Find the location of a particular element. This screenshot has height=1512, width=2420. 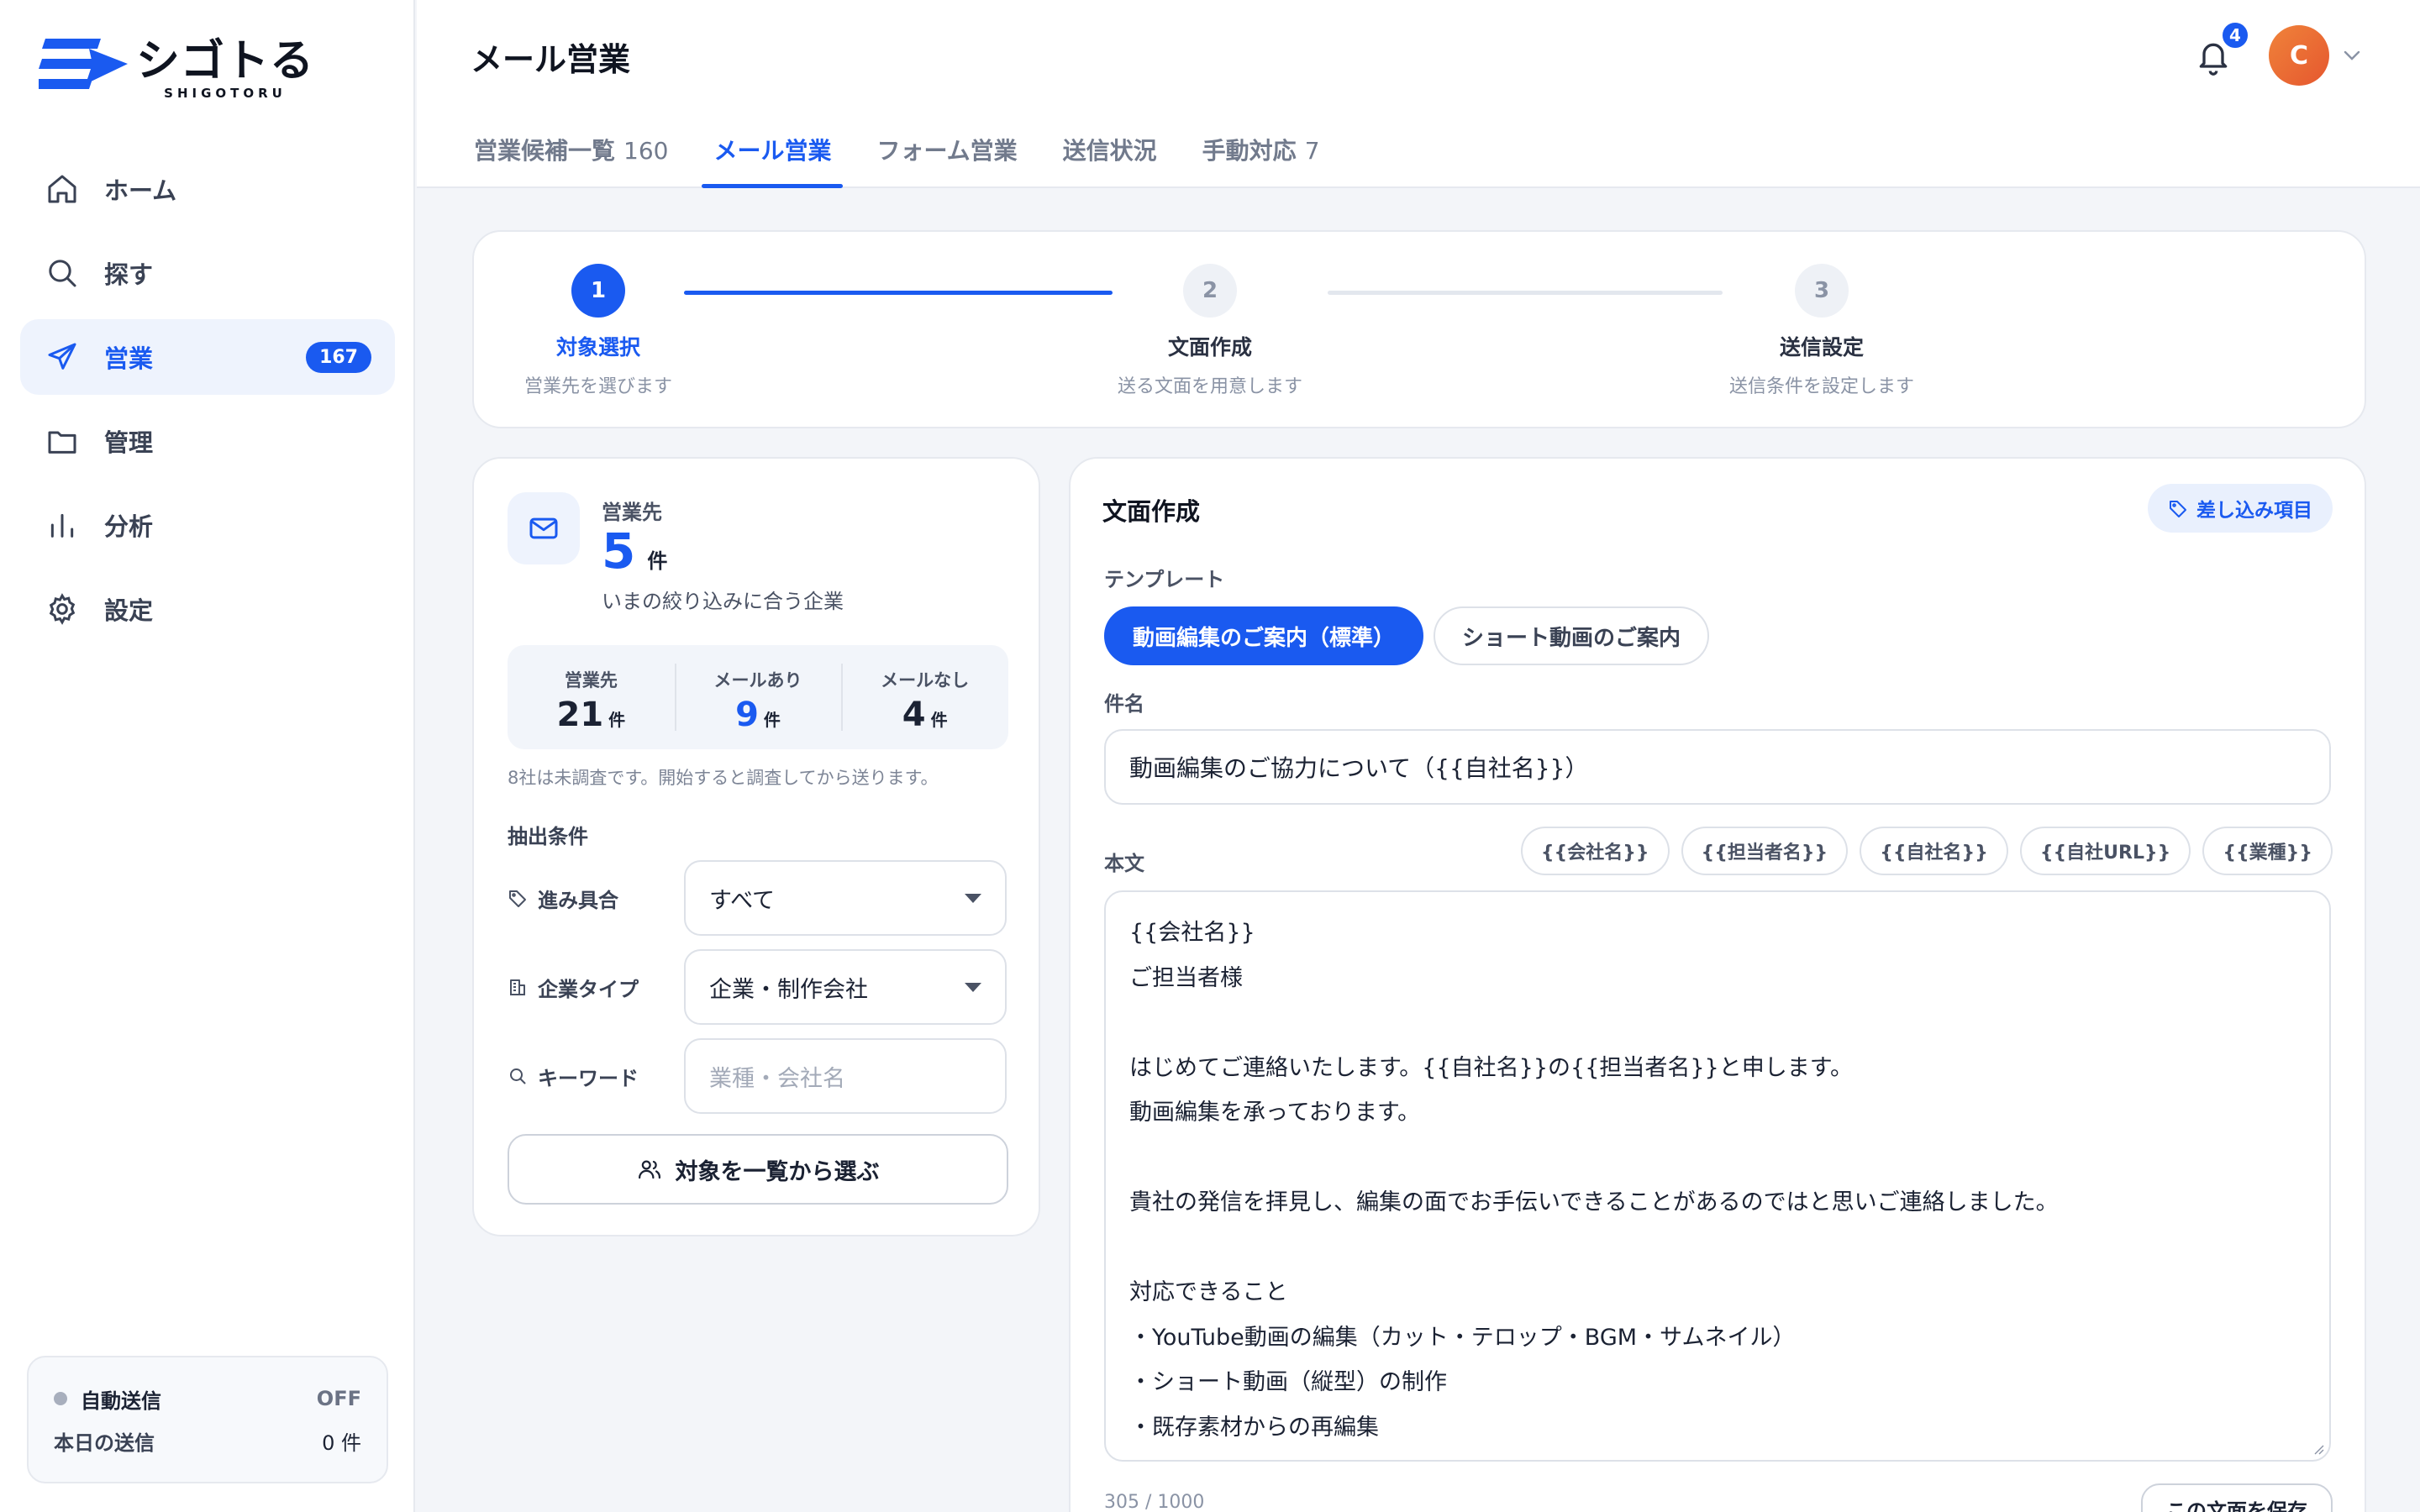

step-target-selection: 1 対象選択 営業先を選びます is located at coordinates (598, 331).